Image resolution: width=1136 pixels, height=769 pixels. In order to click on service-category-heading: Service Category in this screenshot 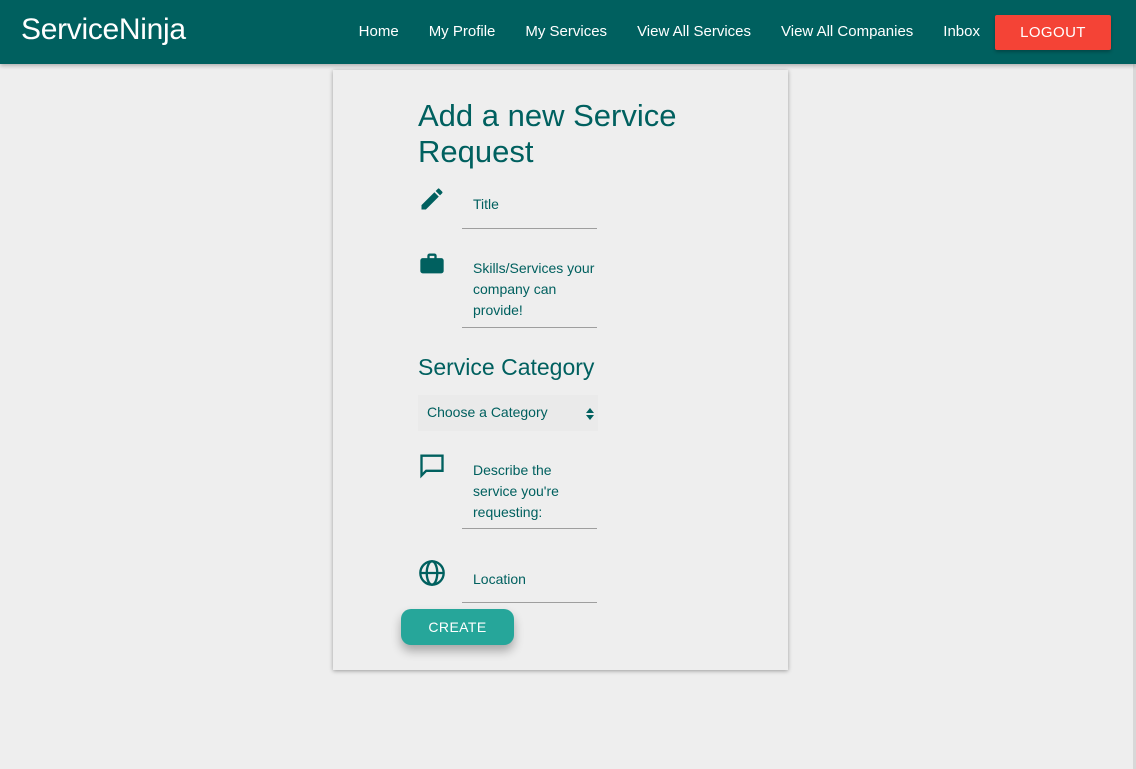, I will do `click(506, 367)`.